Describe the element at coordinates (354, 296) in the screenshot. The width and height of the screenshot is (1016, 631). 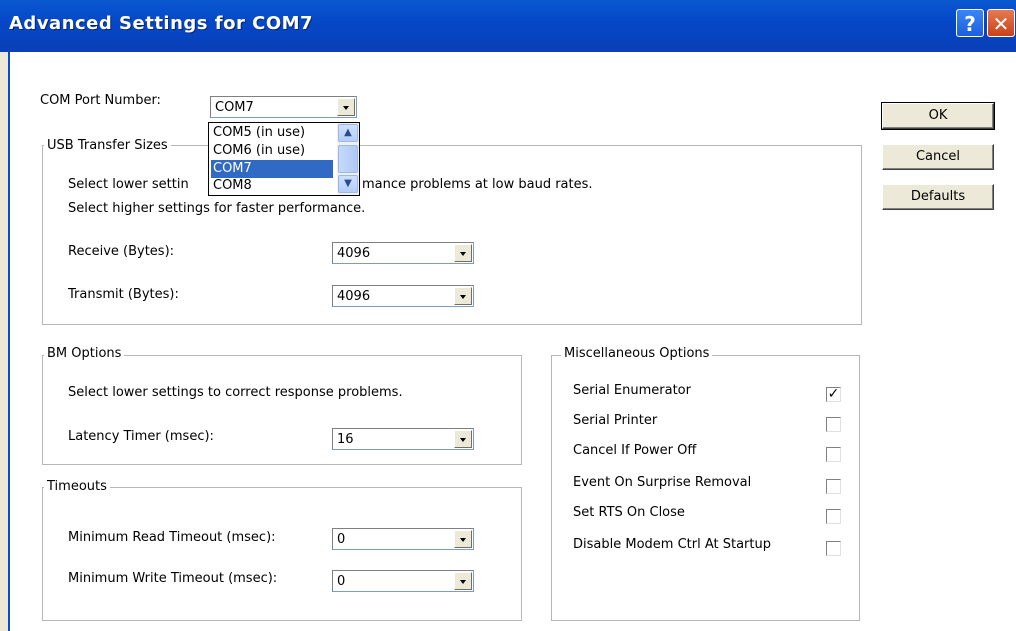
I see `transmit-value: 4096` at that location.